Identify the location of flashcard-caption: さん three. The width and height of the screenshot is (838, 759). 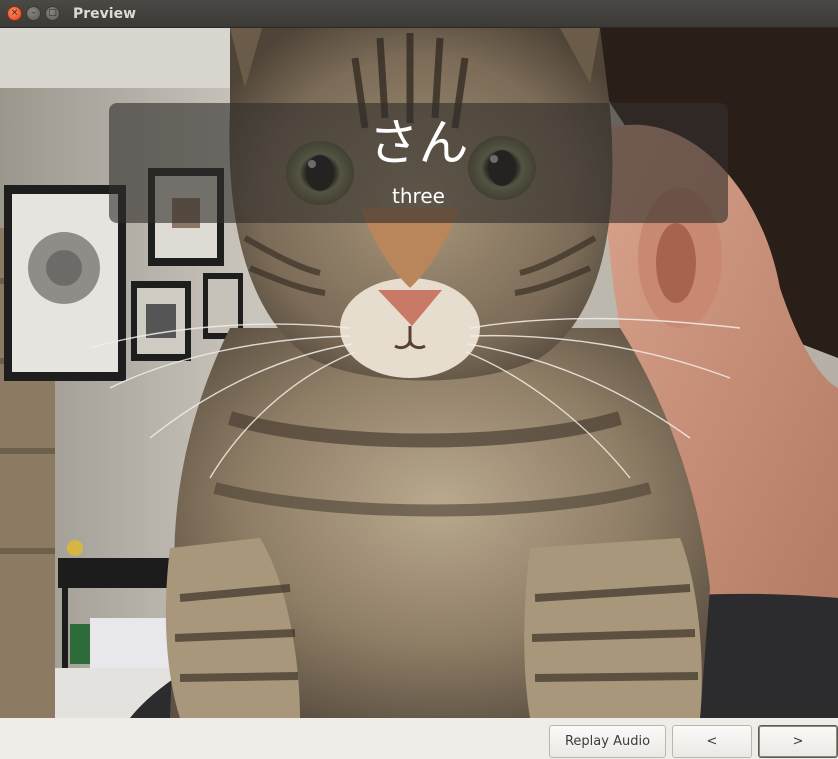
(418, 163).